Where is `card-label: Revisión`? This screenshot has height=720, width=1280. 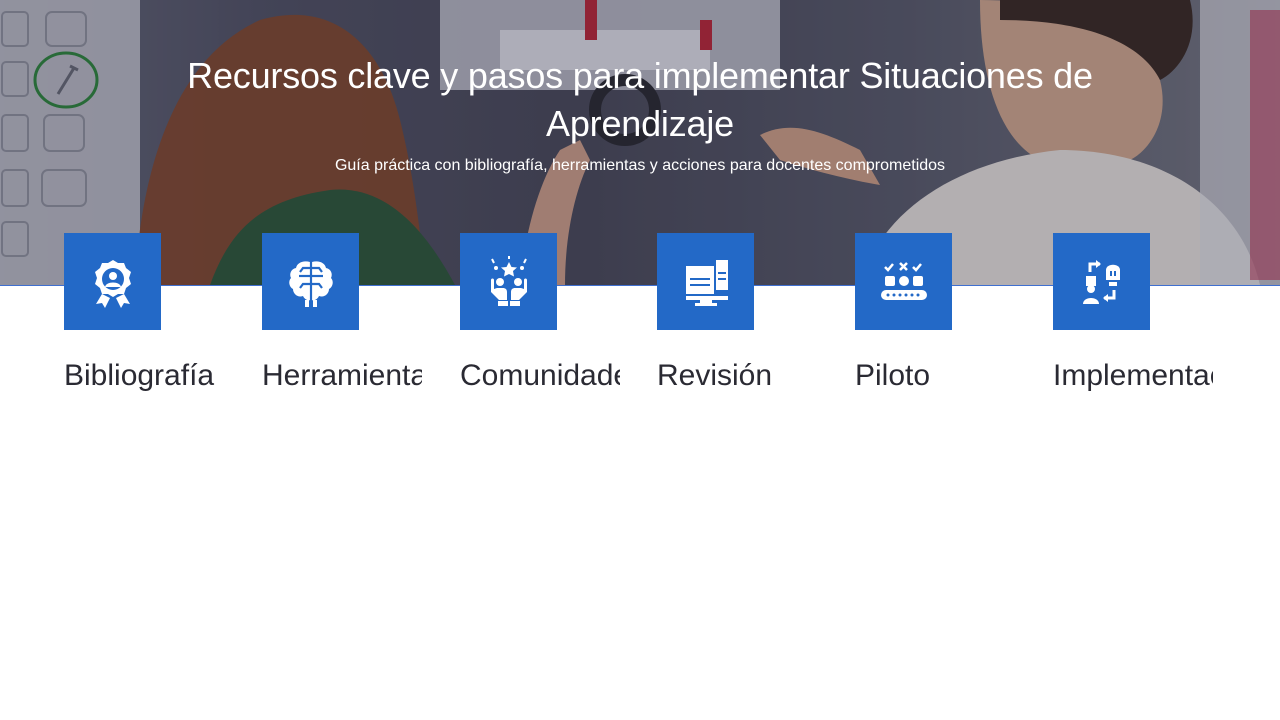 card-label: Revisión is located at coordinates (715, 375).